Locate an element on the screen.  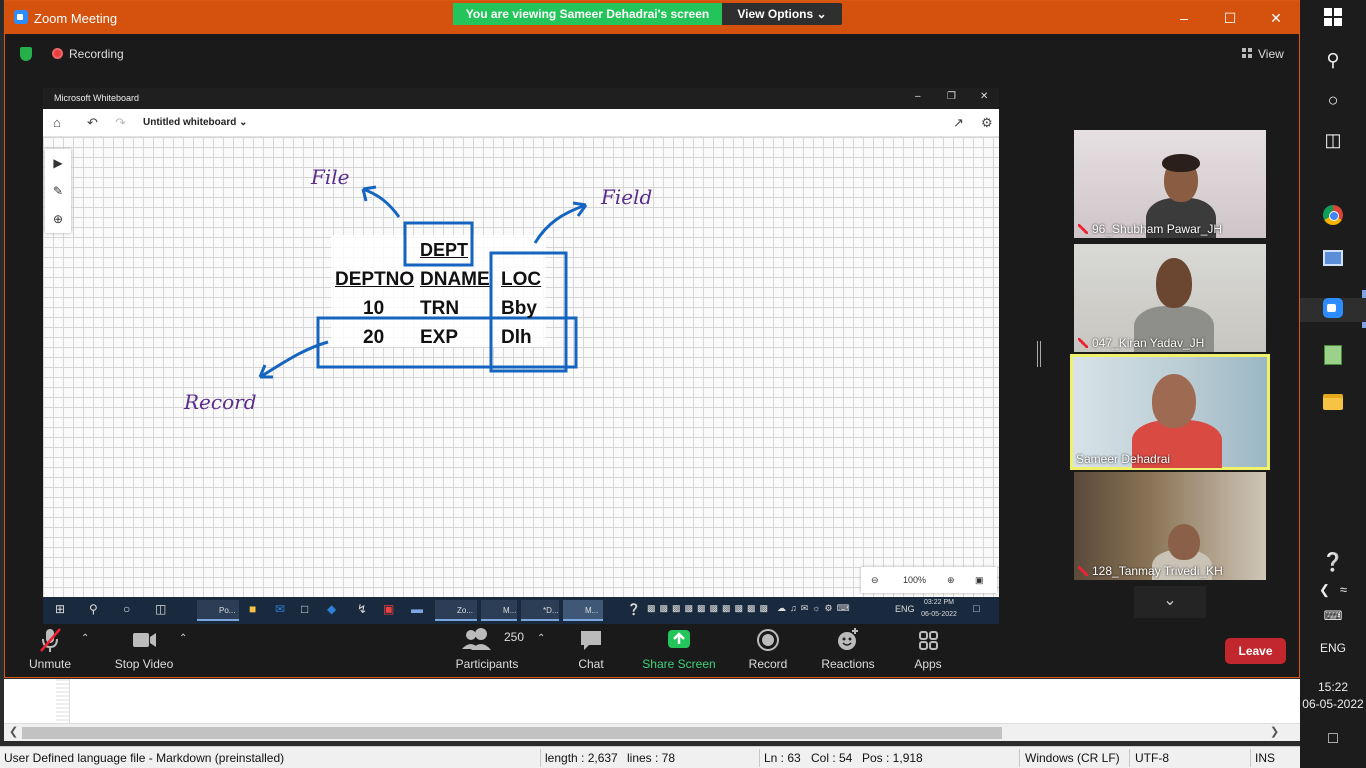
table-header: DNAME is located at coordinates (455, 279).